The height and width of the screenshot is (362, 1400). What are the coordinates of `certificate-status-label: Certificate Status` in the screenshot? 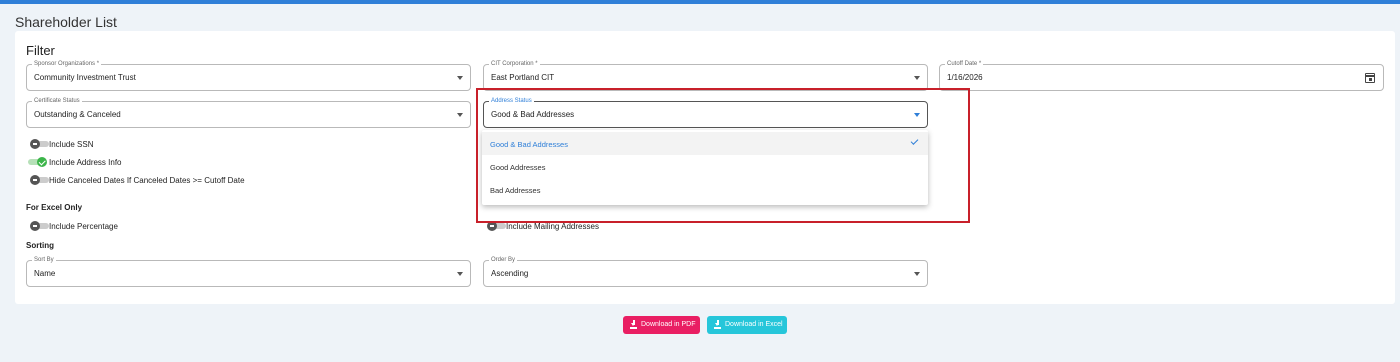 It's located at (57, 101).